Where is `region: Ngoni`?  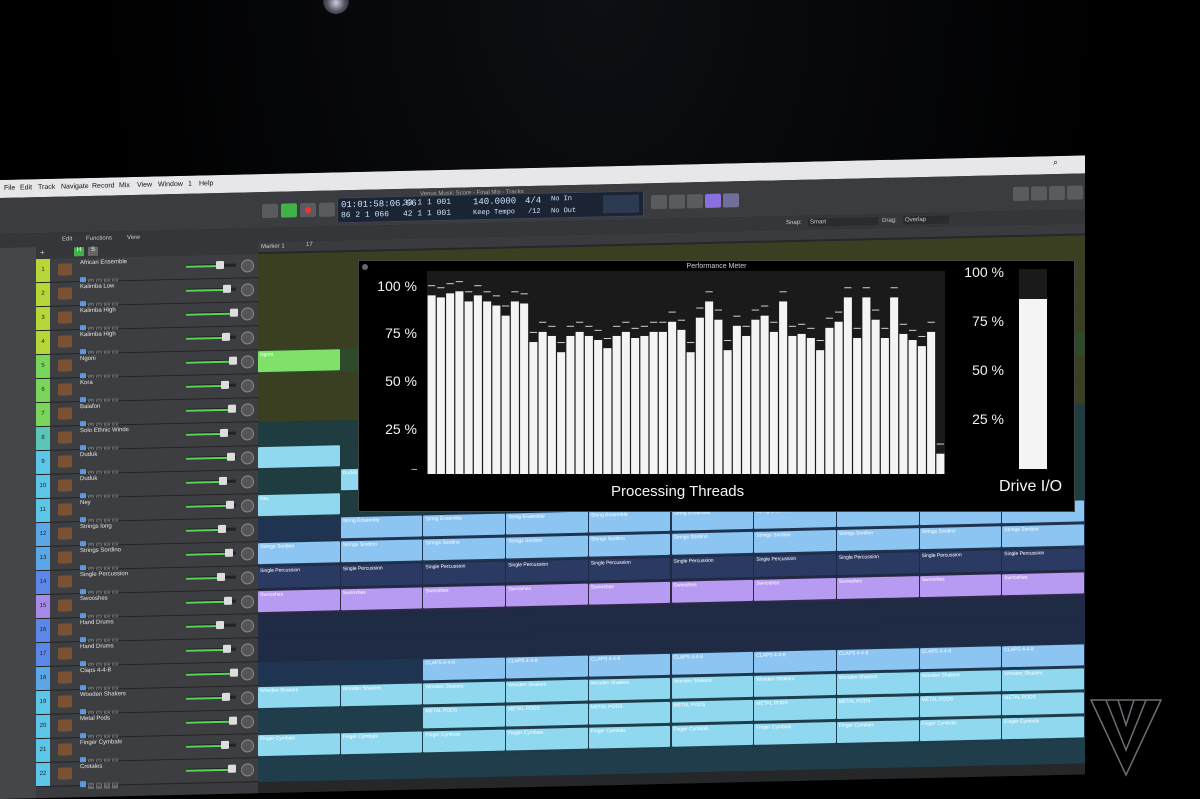
region: Ngoni is located at coordinates (299, 361).